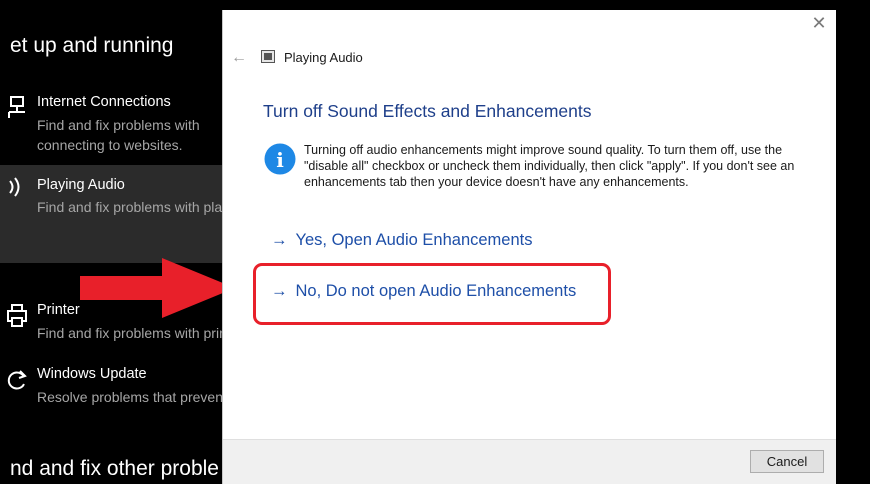 This screenshot has height=484, width=870. What do you see at coordinates (427, 111) in the screenshot?
I see `dialog-heading: Turn off Sound Effects and Enhancements` at bounding box center [427, 111].